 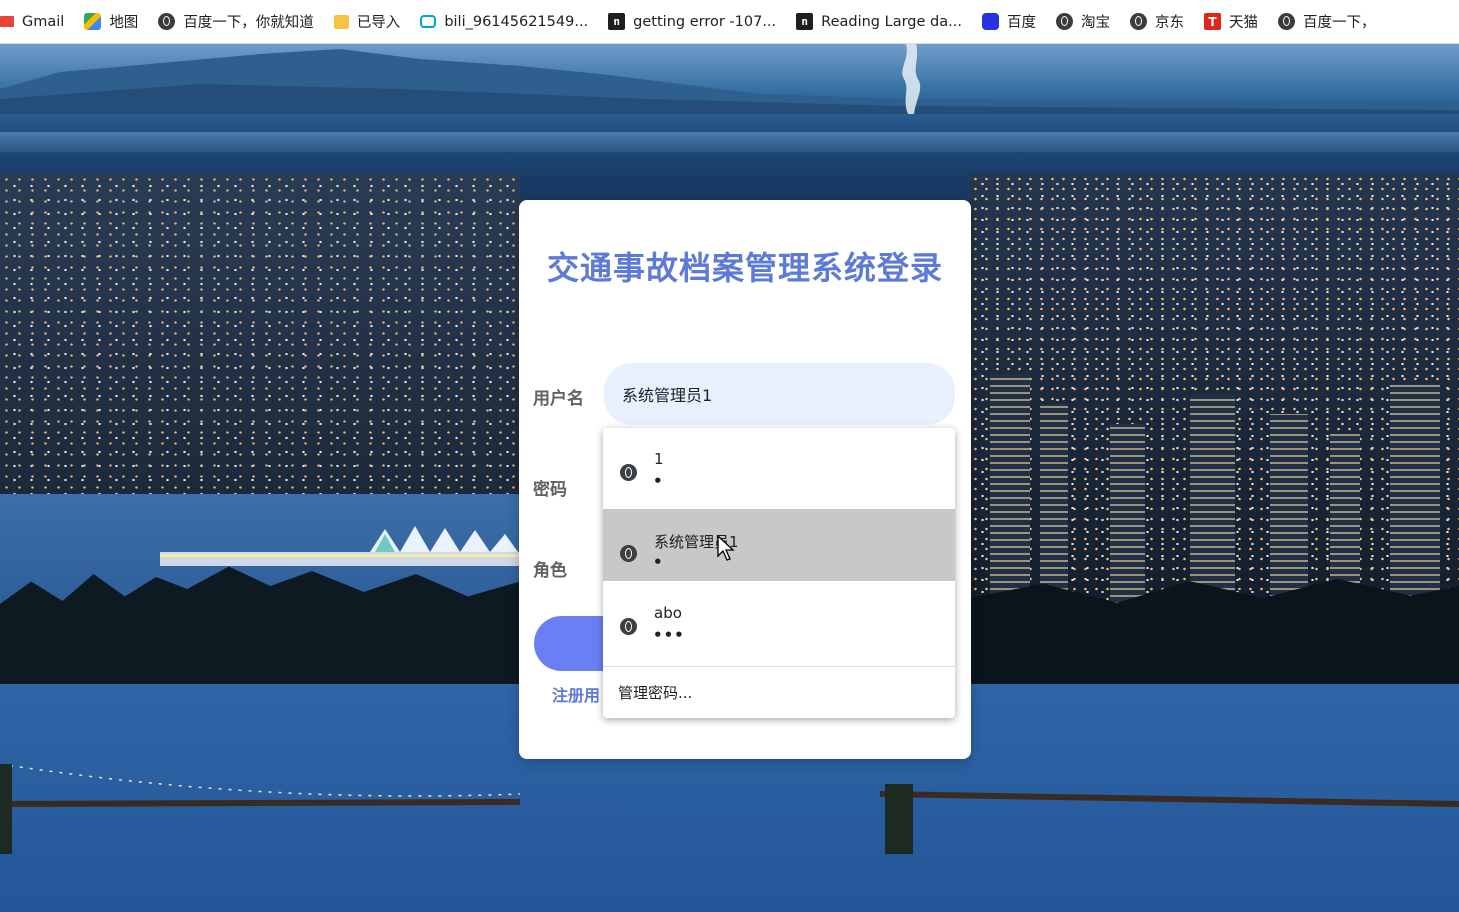 I want to click on bookmark-baidu-search-2: 百度一下，, so click(x=1328, y=21).